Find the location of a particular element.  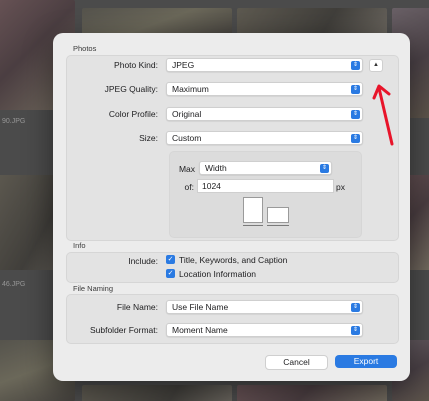

color-profile-label: Color Profile: is located at coordinates (133, 114).